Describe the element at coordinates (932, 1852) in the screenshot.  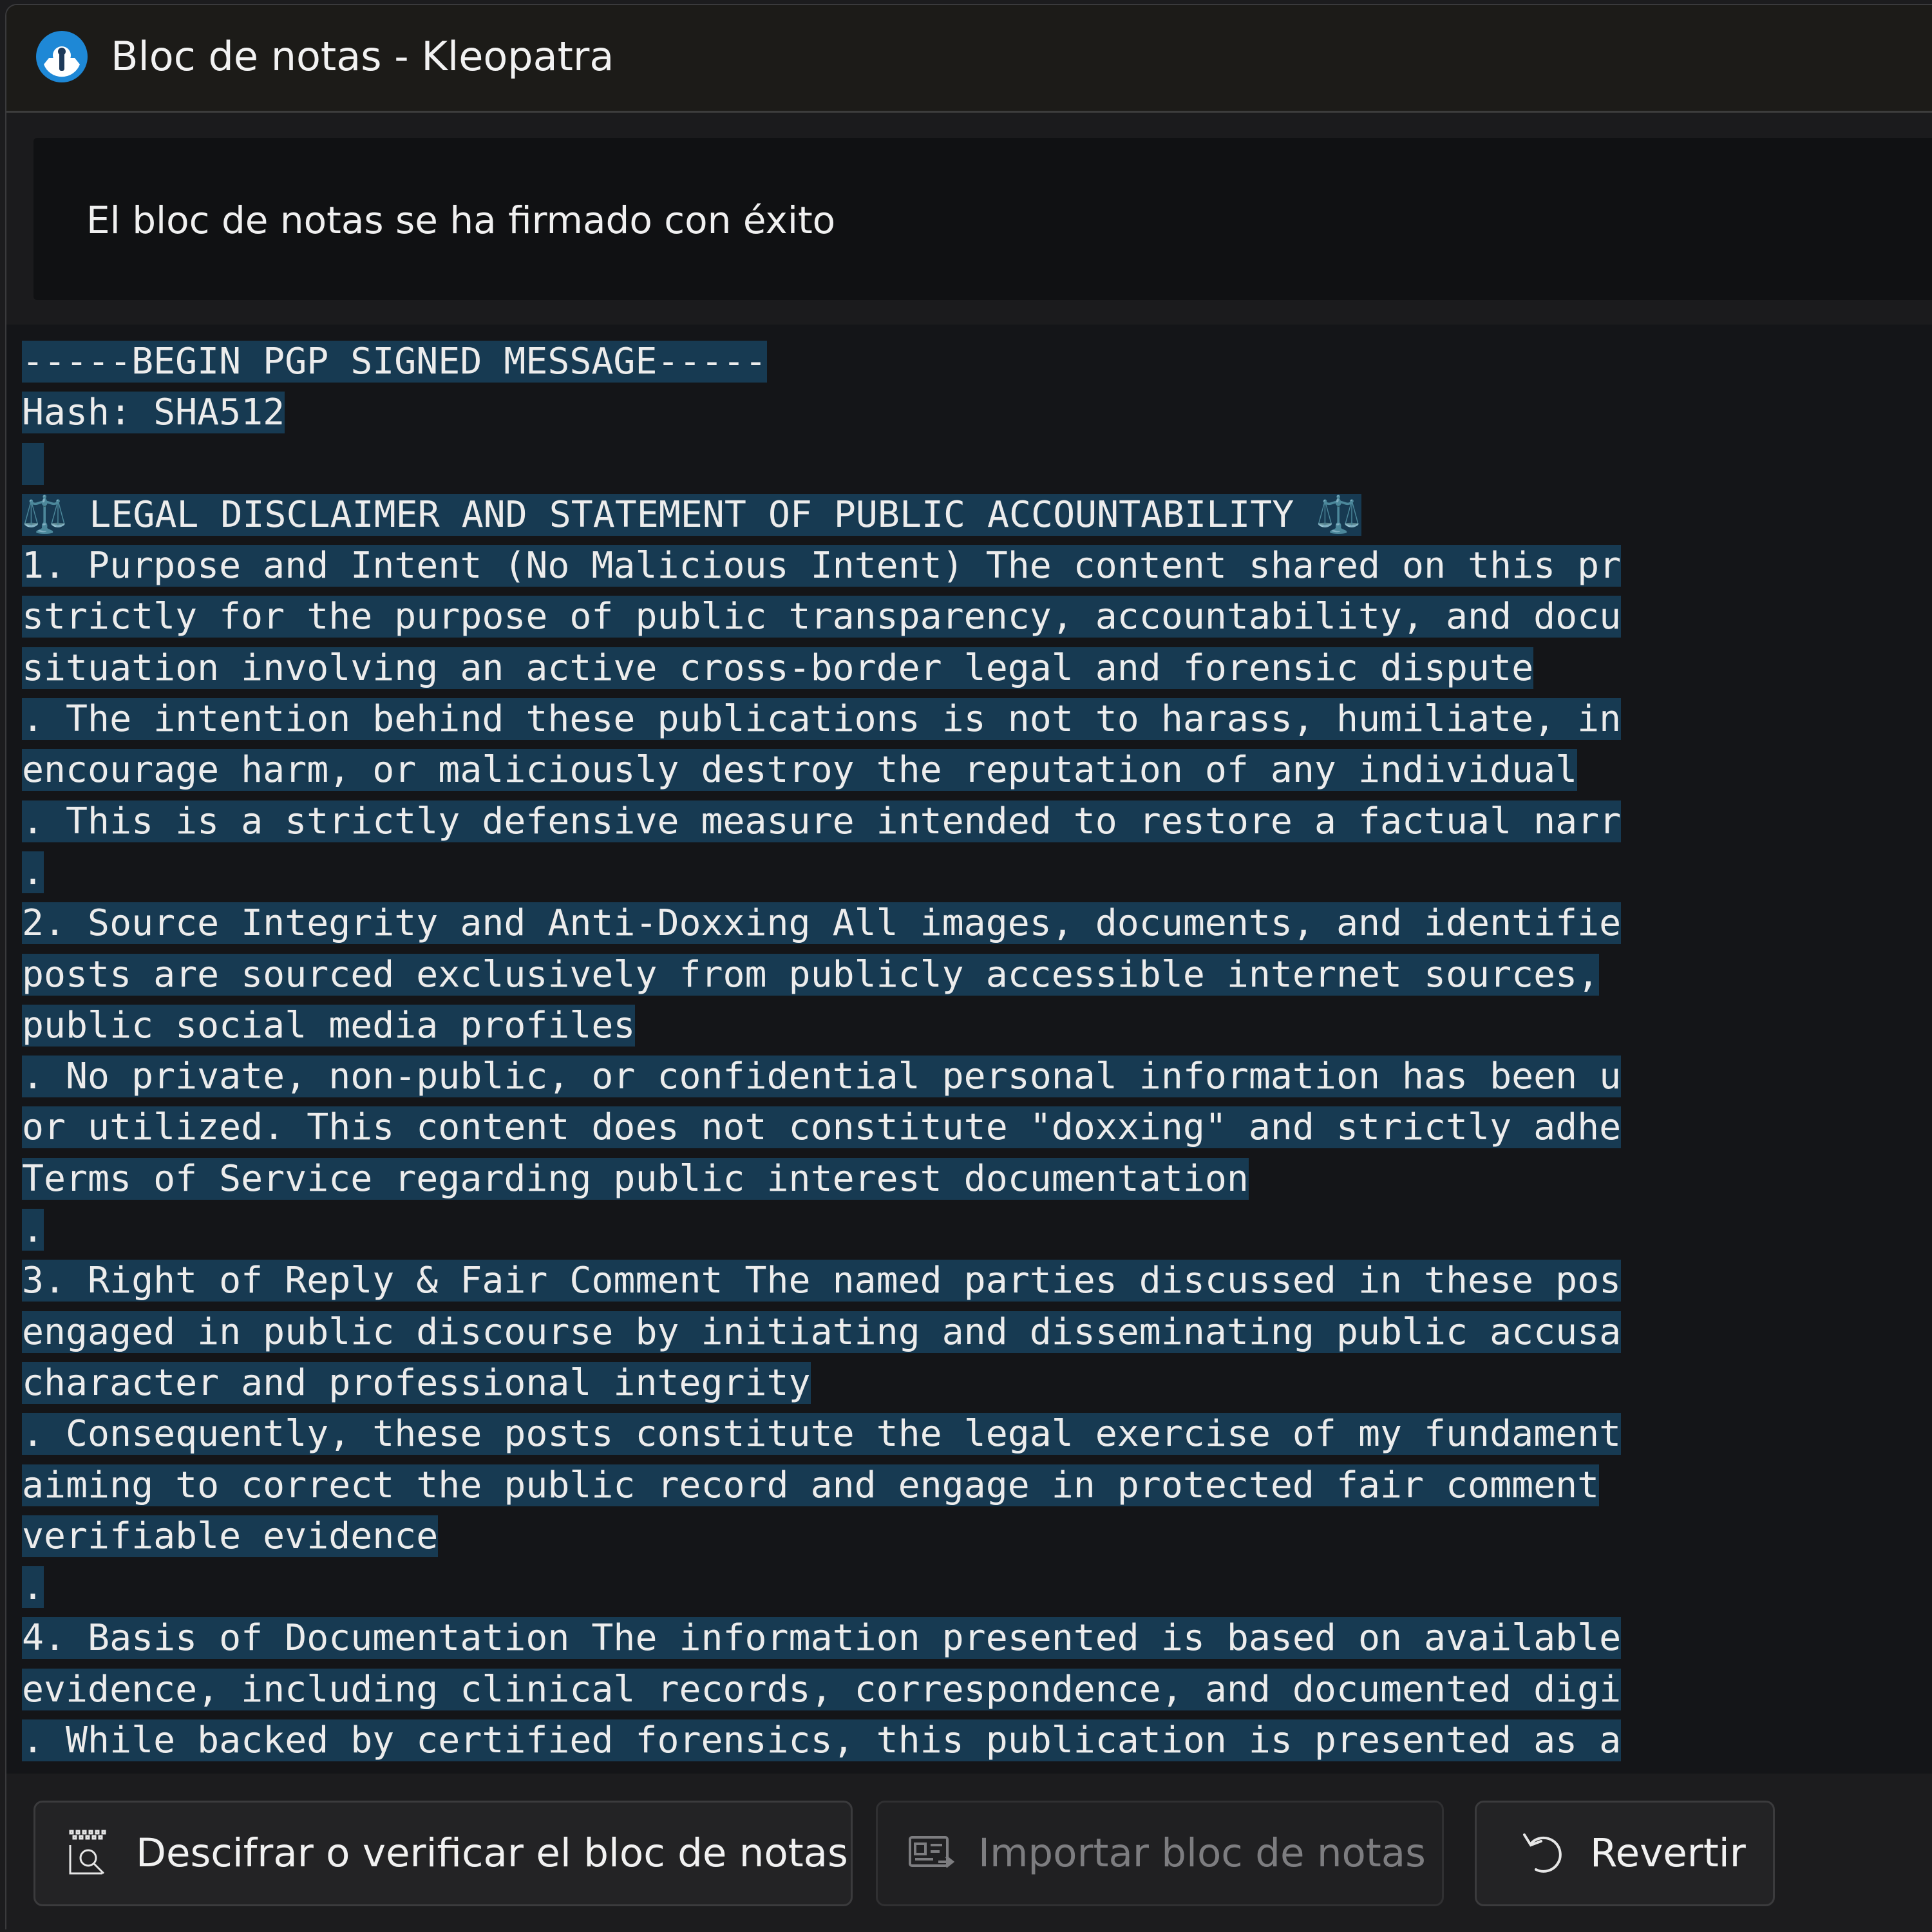
I see `import-certificate-icon` at that location.